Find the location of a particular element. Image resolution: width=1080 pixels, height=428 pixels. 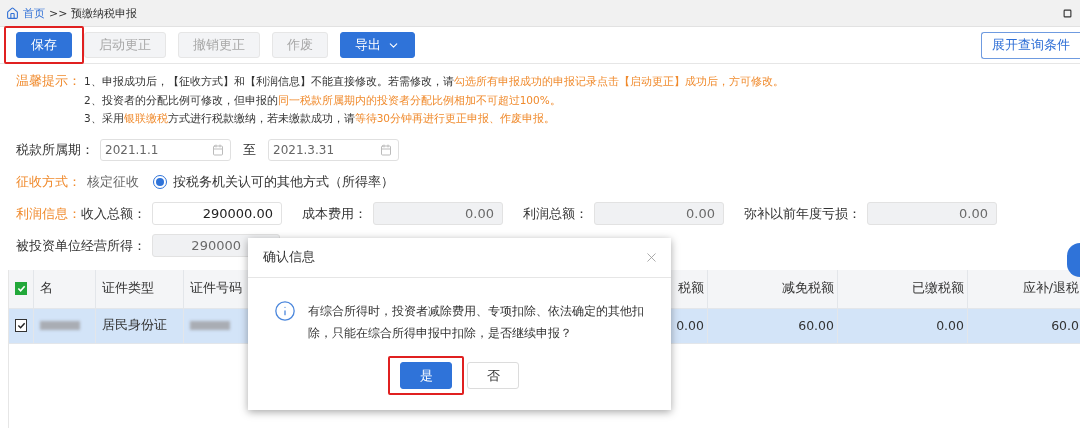

amount-field: 290000.00 is located at coordinates (217, 213).